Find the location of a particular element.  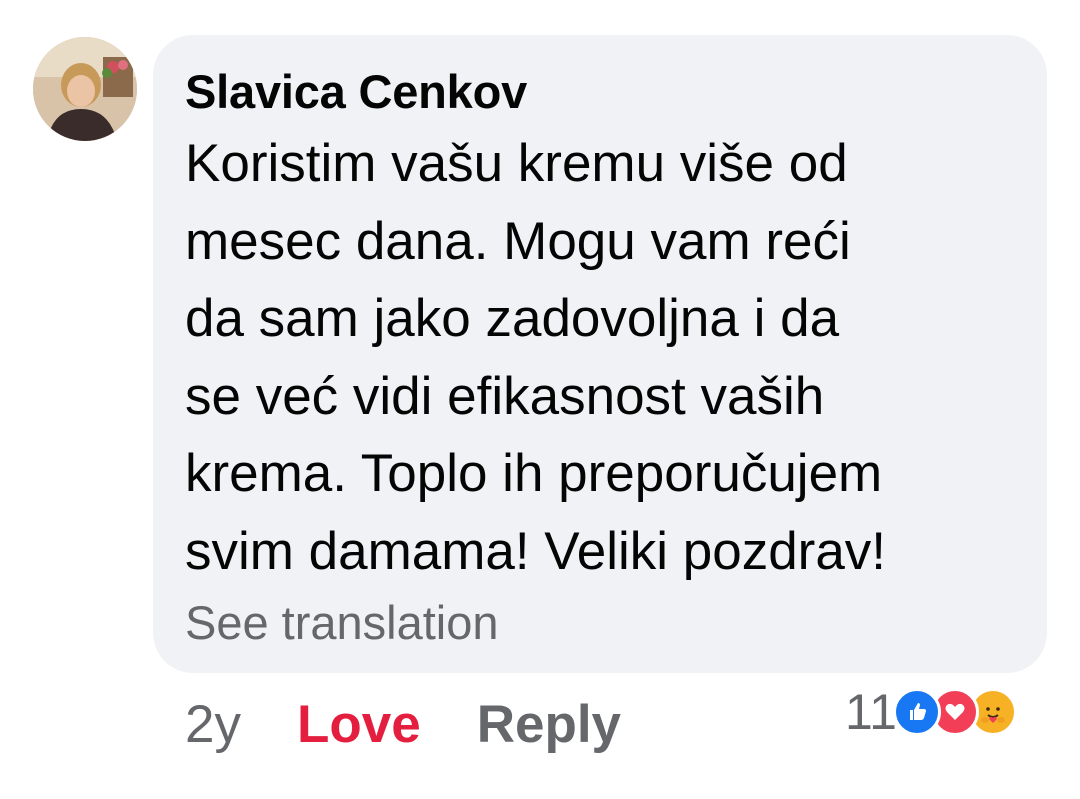

reactions-summary: 11 is located at coordinates (931, 712).